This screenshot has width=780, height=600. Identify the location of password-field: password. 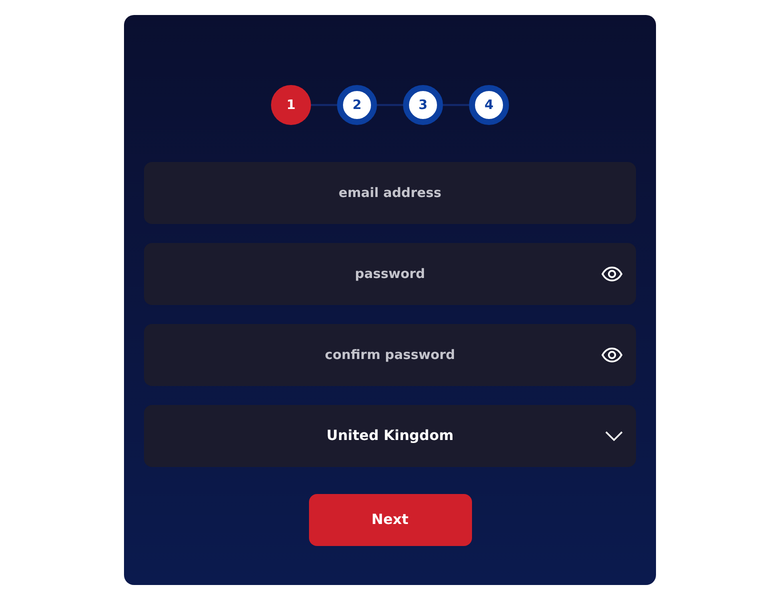
(390, 274).